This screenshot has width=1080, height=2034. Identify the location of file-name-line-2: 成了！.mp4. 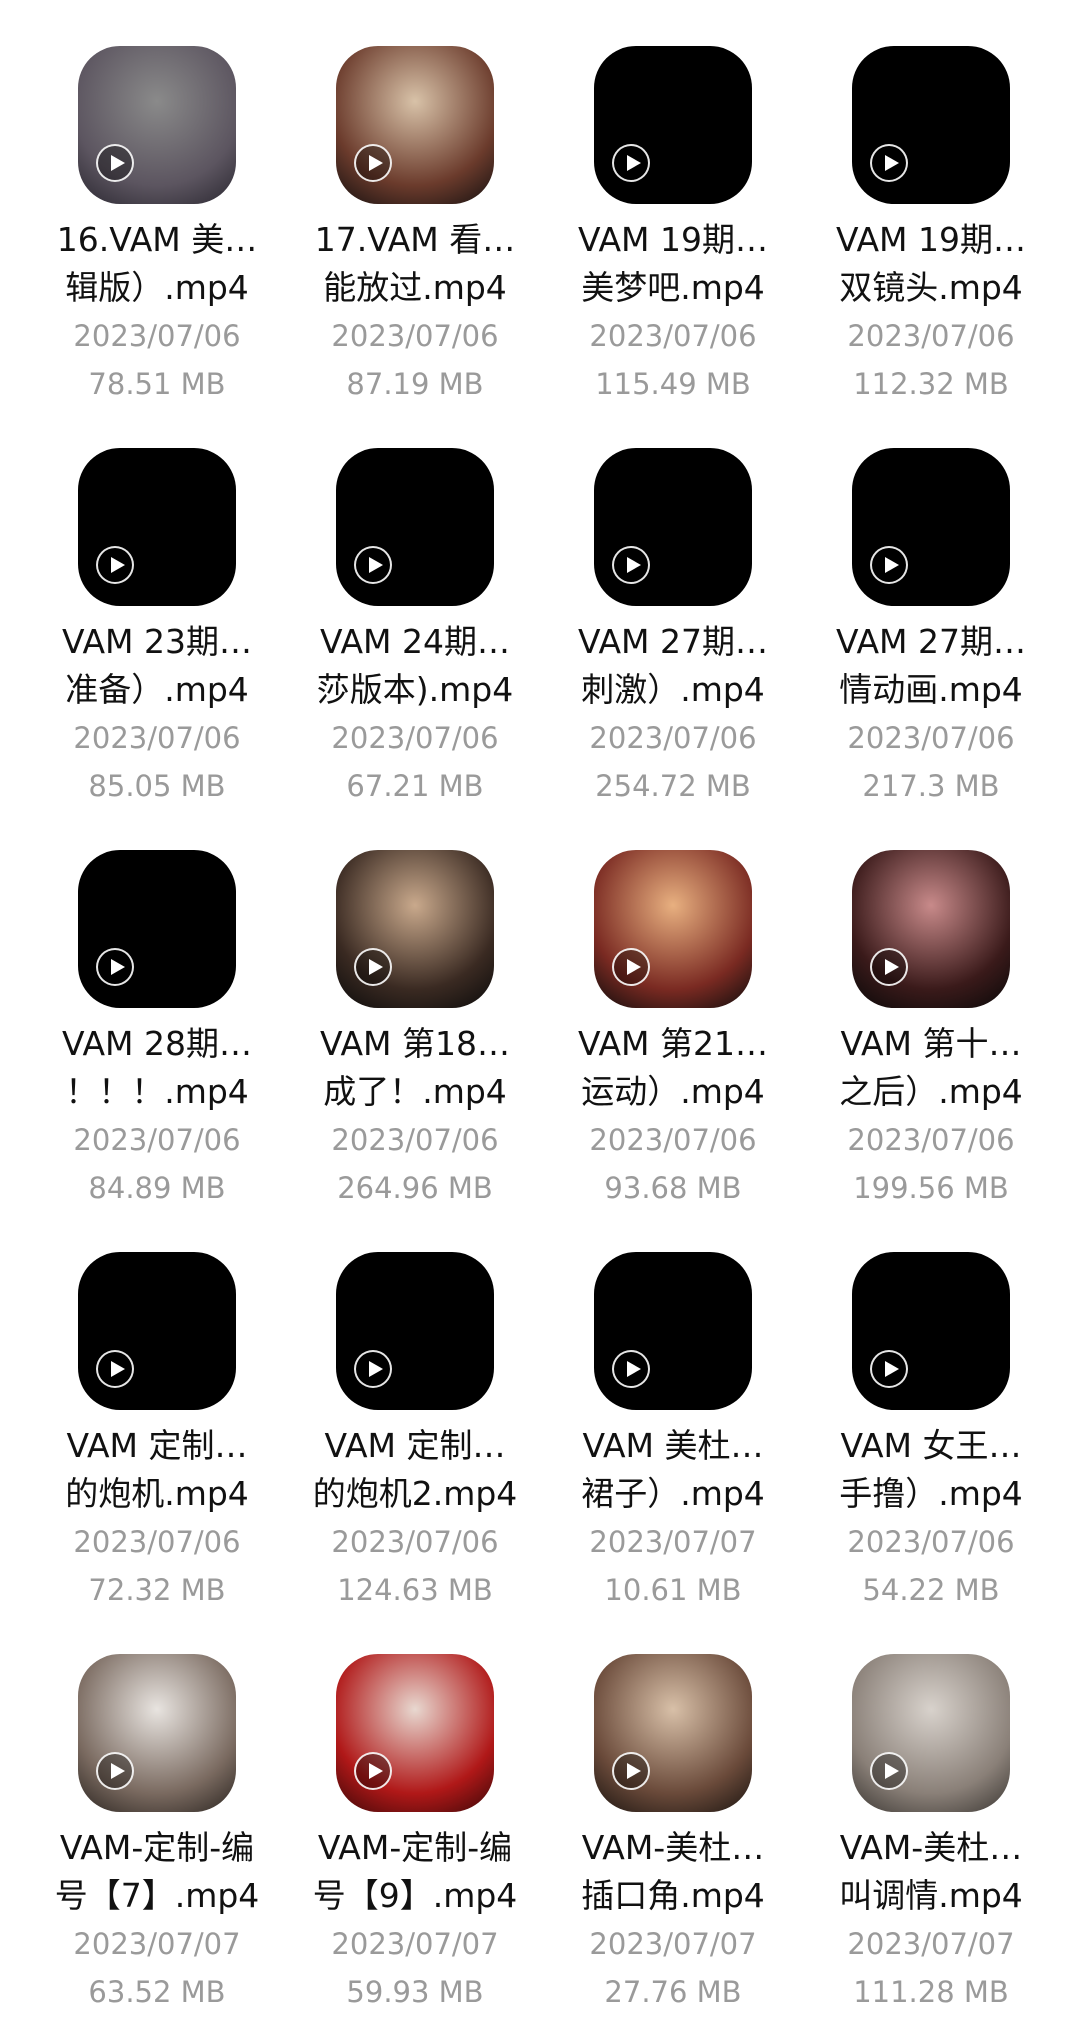
(415, 1091).